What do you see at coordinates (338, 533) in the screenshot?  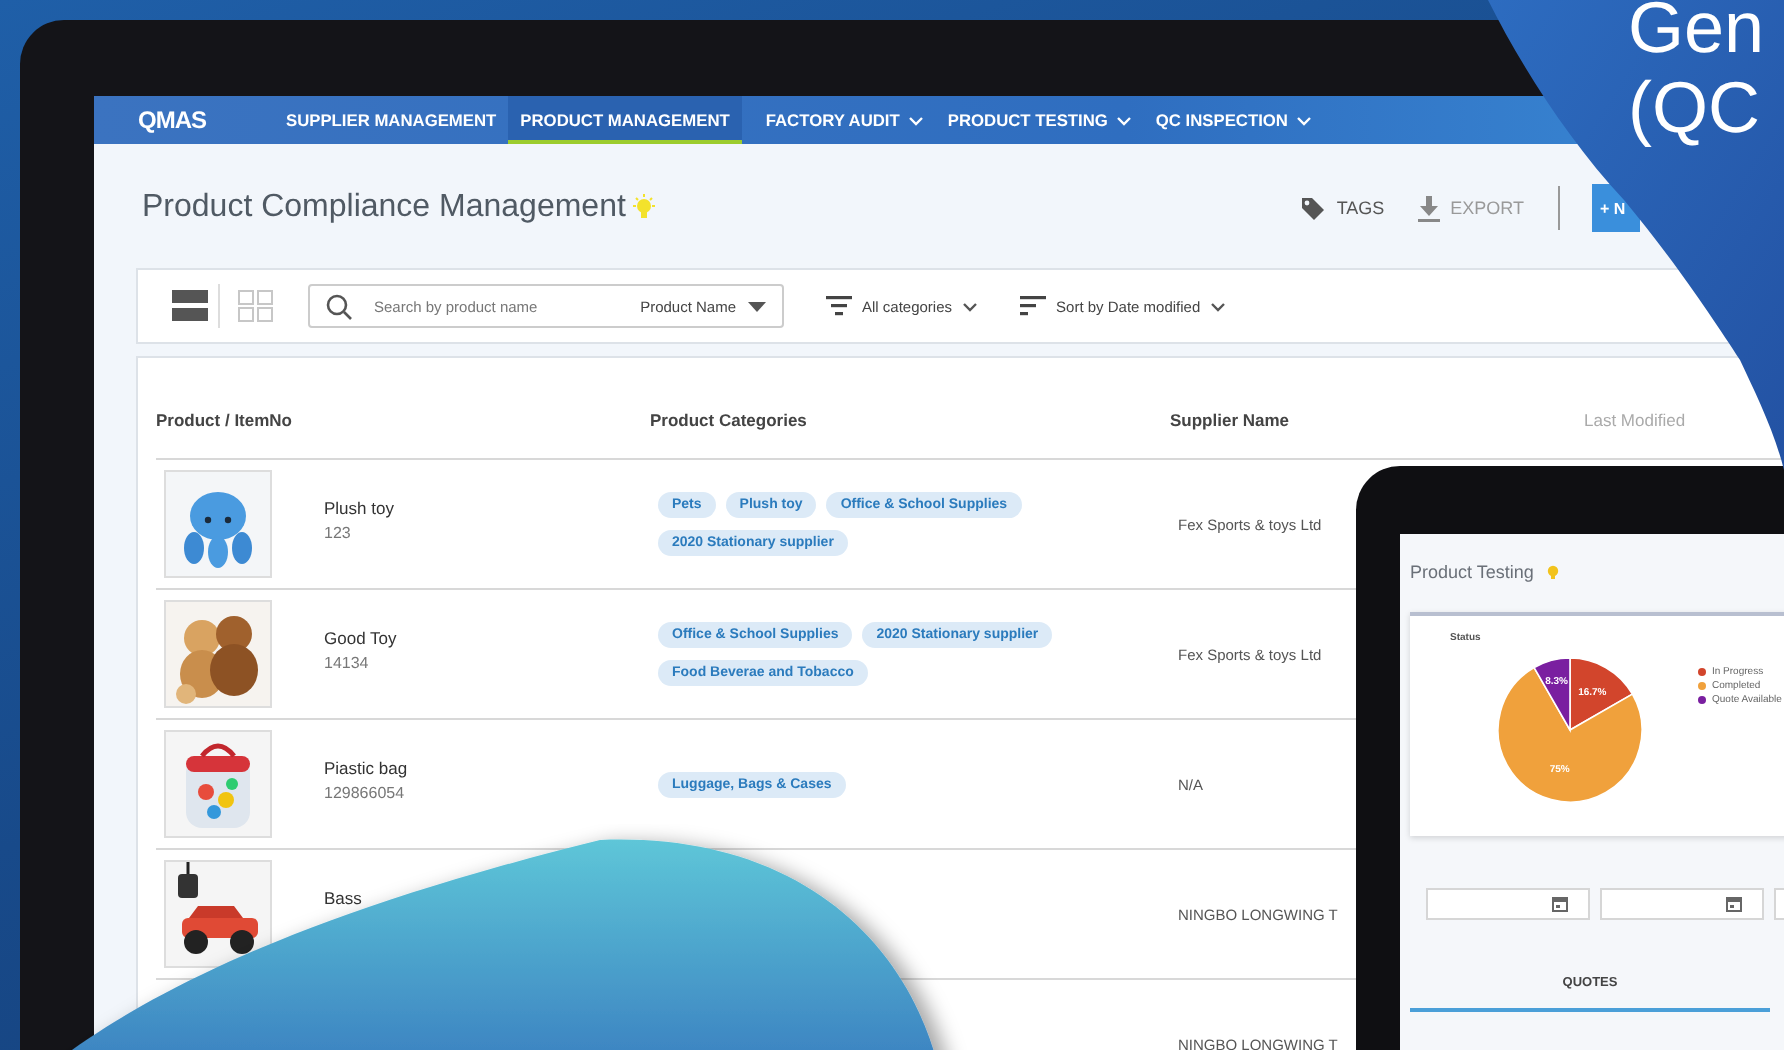 I see `item-number: 123` at bounding box center [338, 533].